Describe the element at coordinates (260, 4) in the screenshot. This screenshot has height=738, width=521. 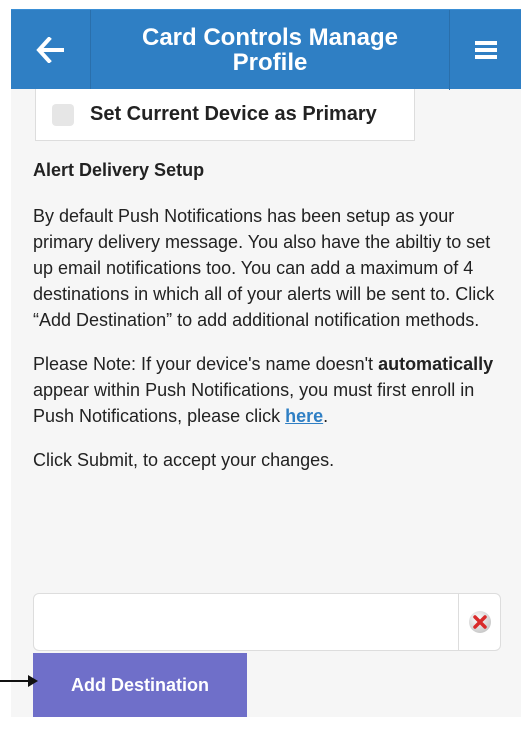
I see `top-strip` at that location.